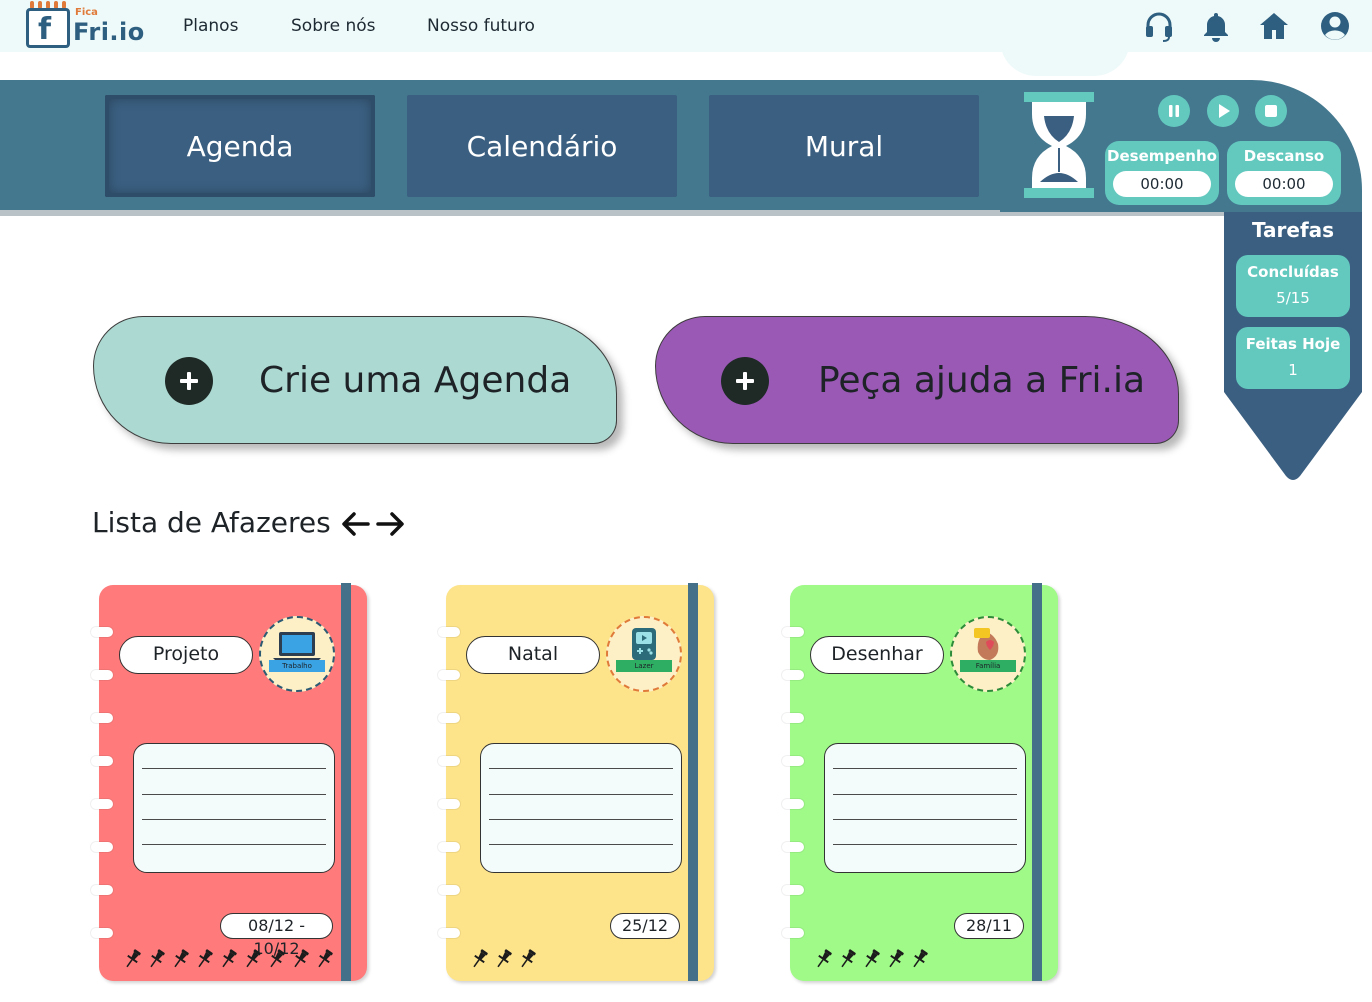  I want to click on todo-list-title: Lista de Afazeres, so click(211, 522).